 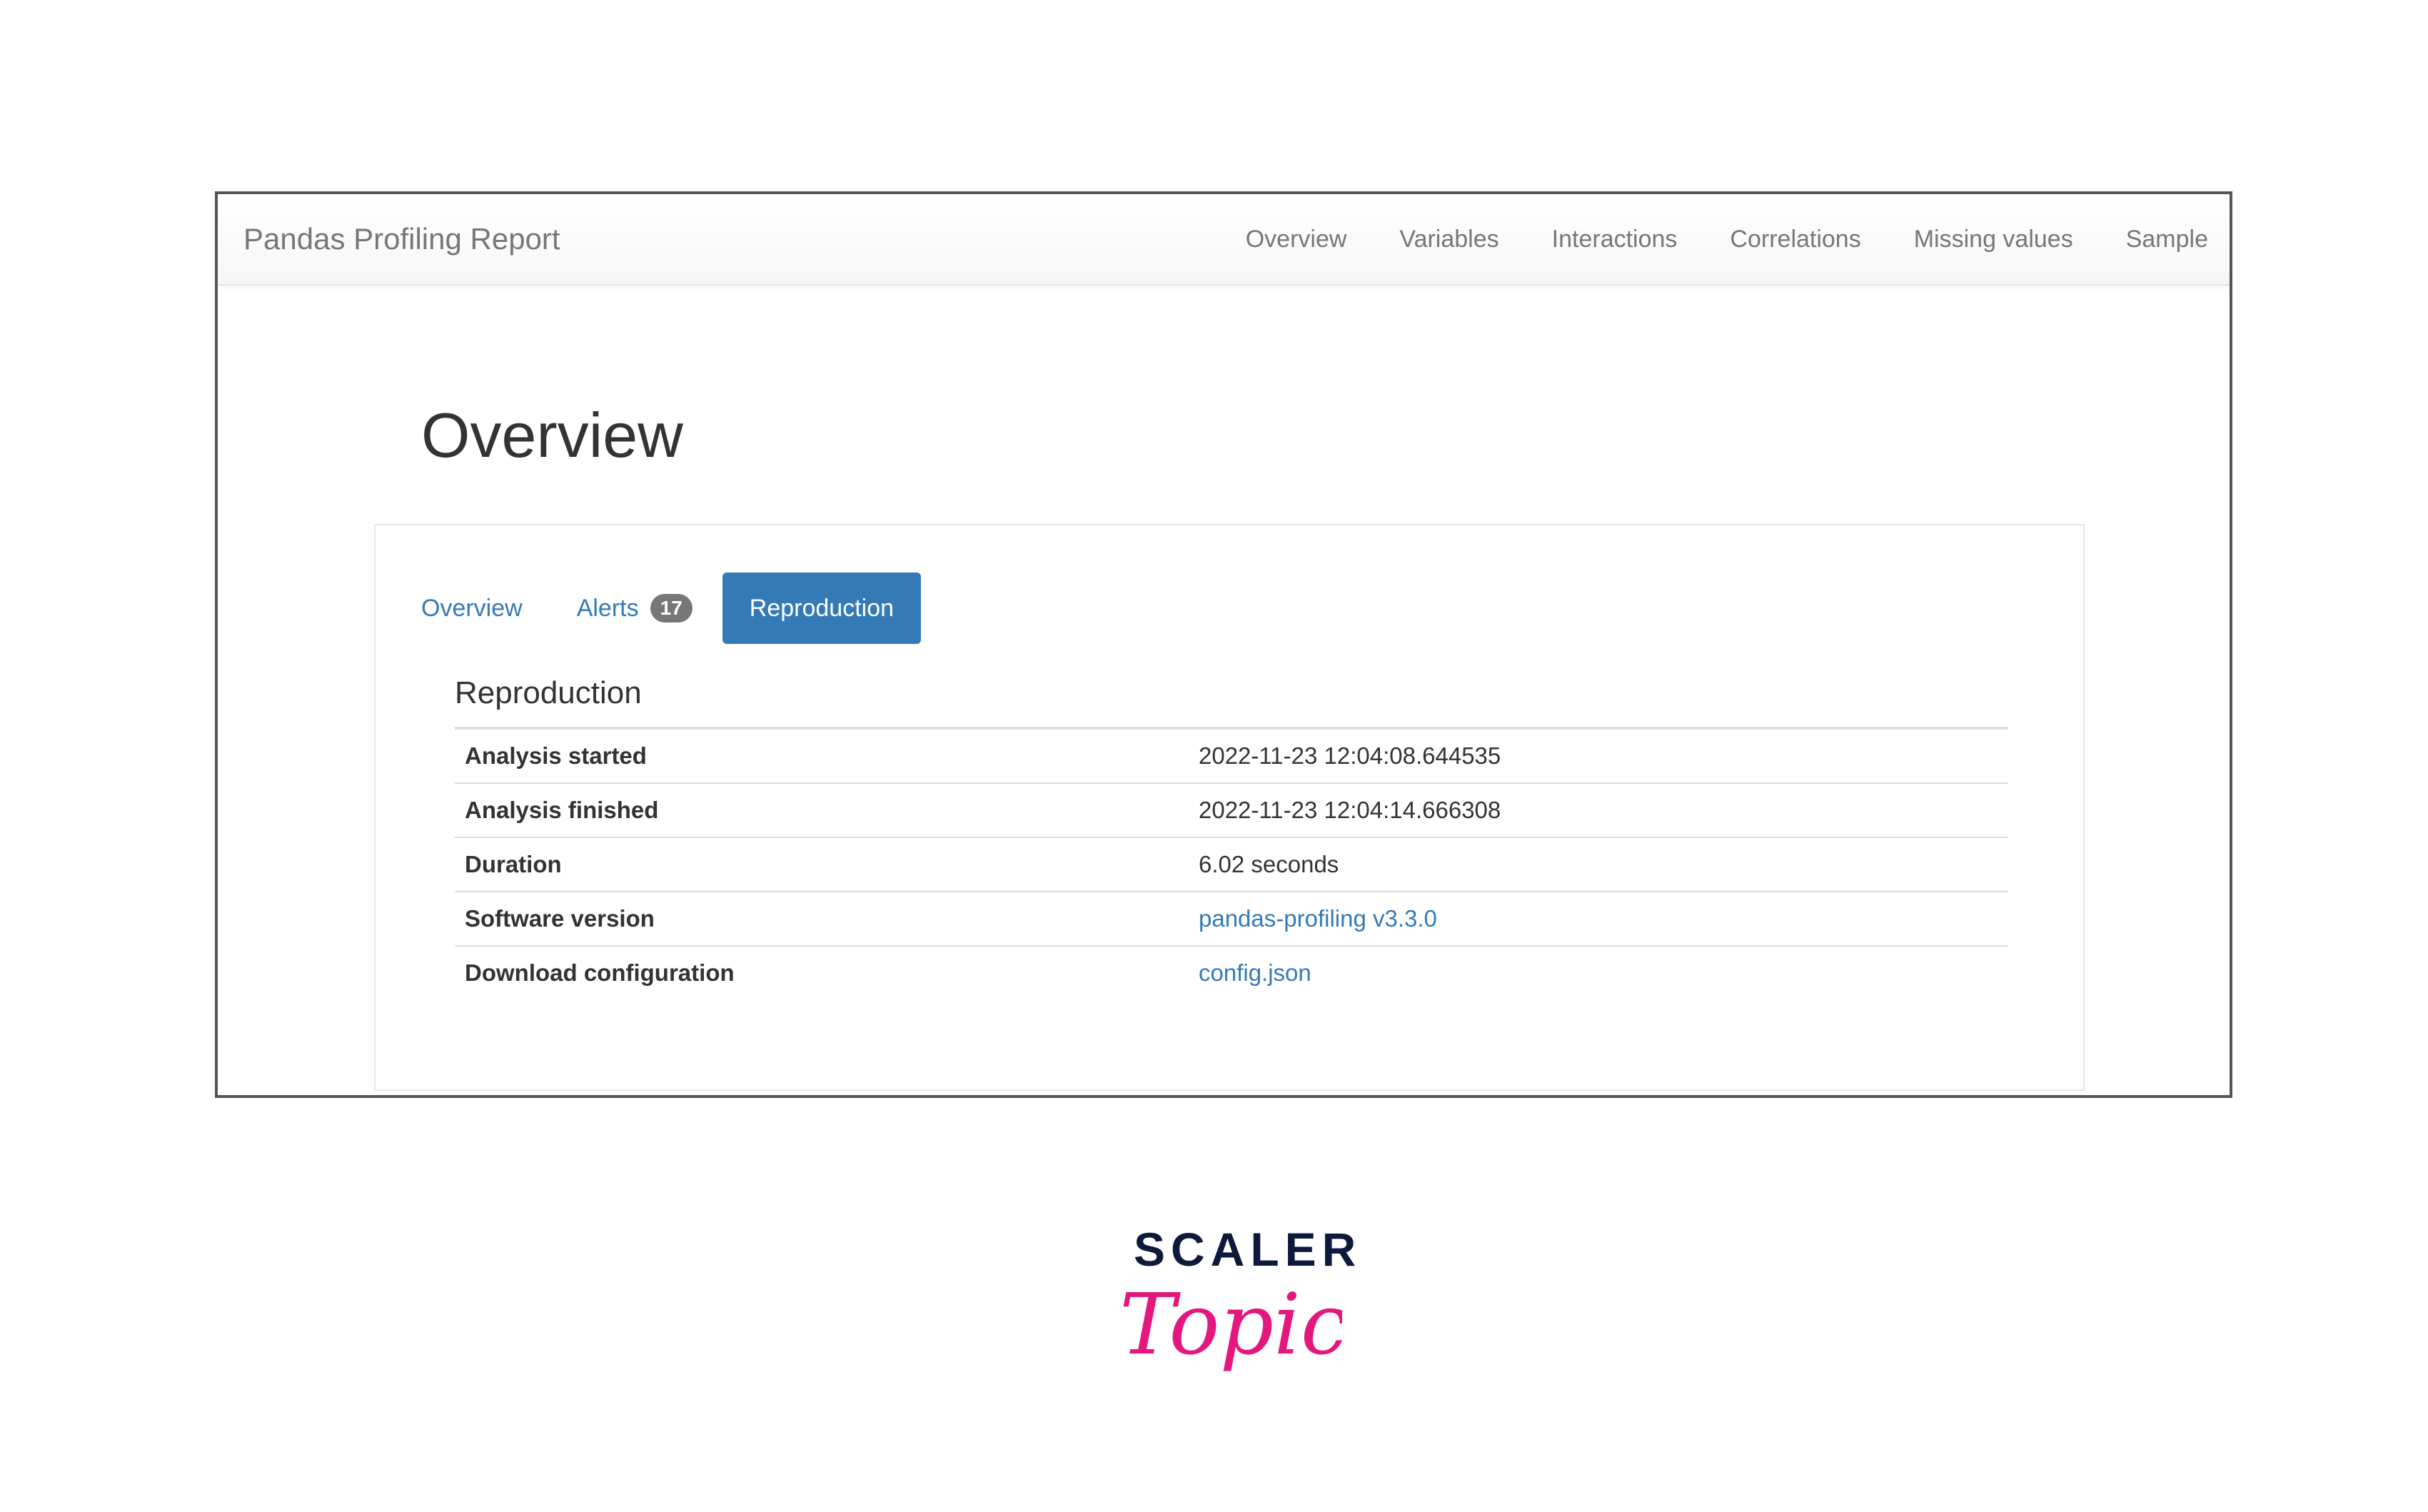 What do you see at coordinates (1598, 864) in the screenshot?
I see `row-value: 6.02 seconds` at bounding box center [1598, 864].